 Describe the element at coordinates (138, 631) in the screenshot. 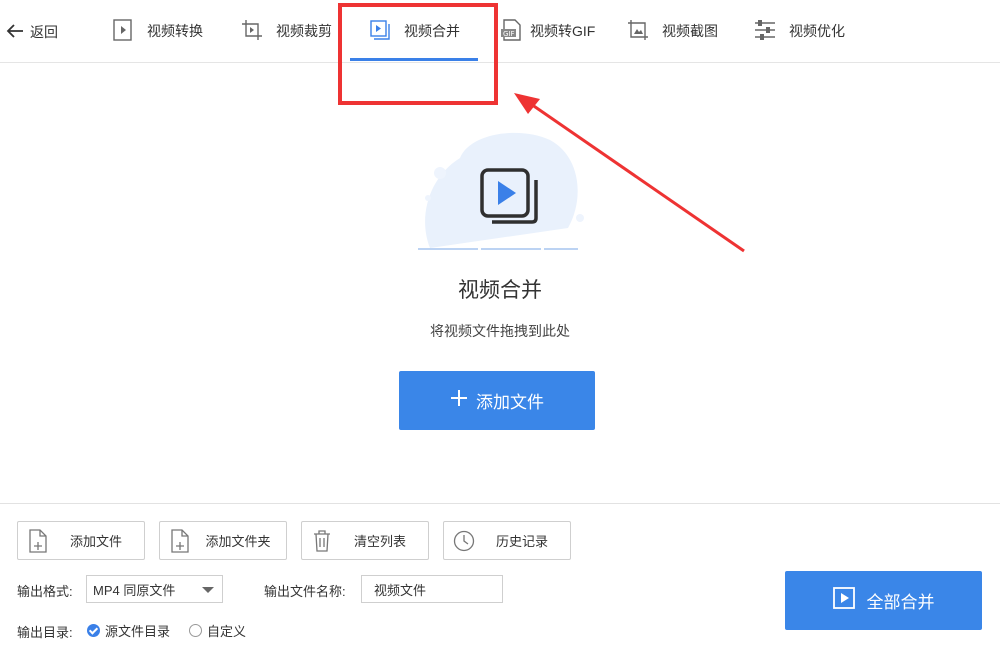

I see `radio-label: 源文件目录` at that location.